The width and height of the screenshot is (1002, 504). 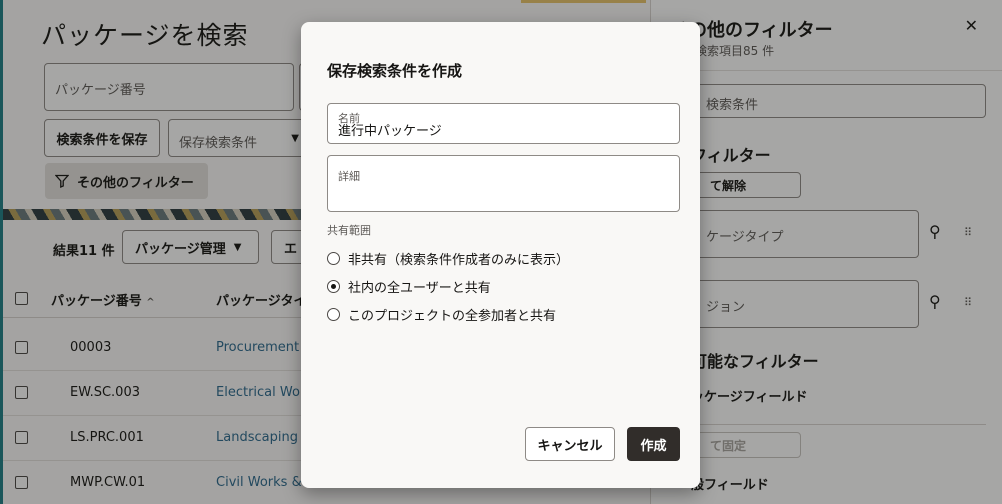 I want to click on create-button: 作成, so click(x=653, y=444).